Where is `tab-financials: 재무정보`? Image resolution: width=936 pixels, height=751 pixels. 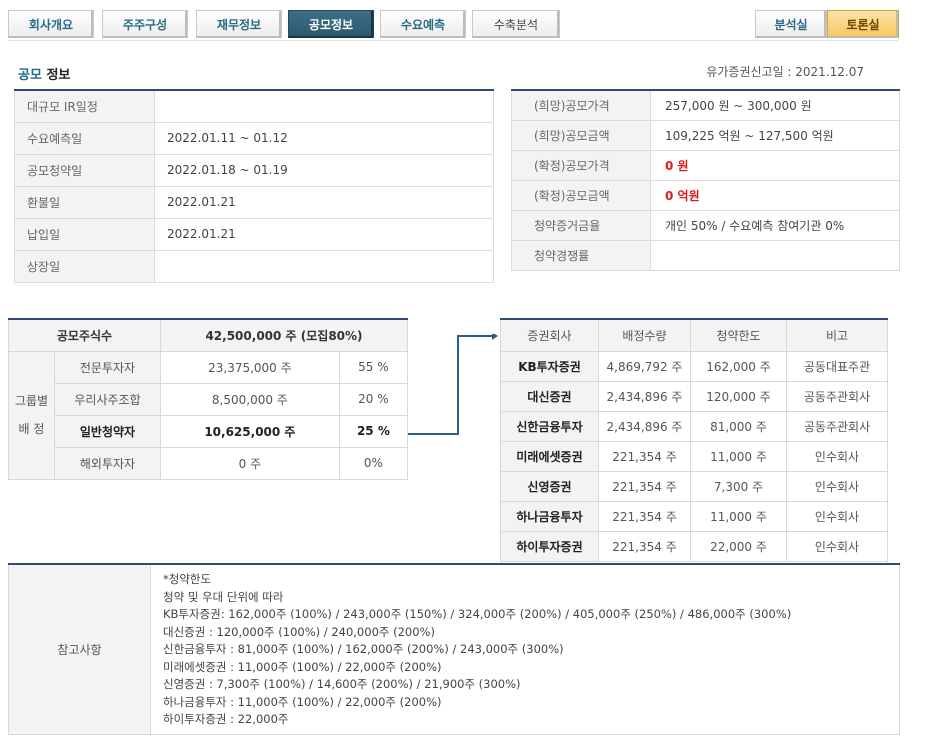
tab-financials: 재무정보 is located at coordinates (239, 24).